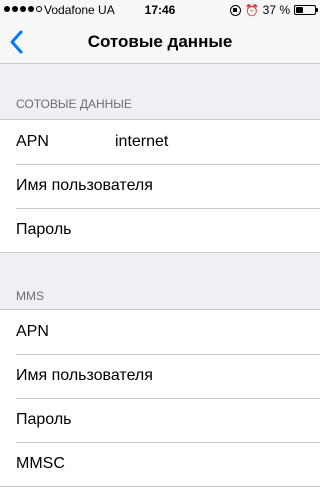 This screenshot has width=320, height=487. What do you see at coordinates (299, 10) in the screenshot?
I see `battery-fill` at bounding box center [299, 10].